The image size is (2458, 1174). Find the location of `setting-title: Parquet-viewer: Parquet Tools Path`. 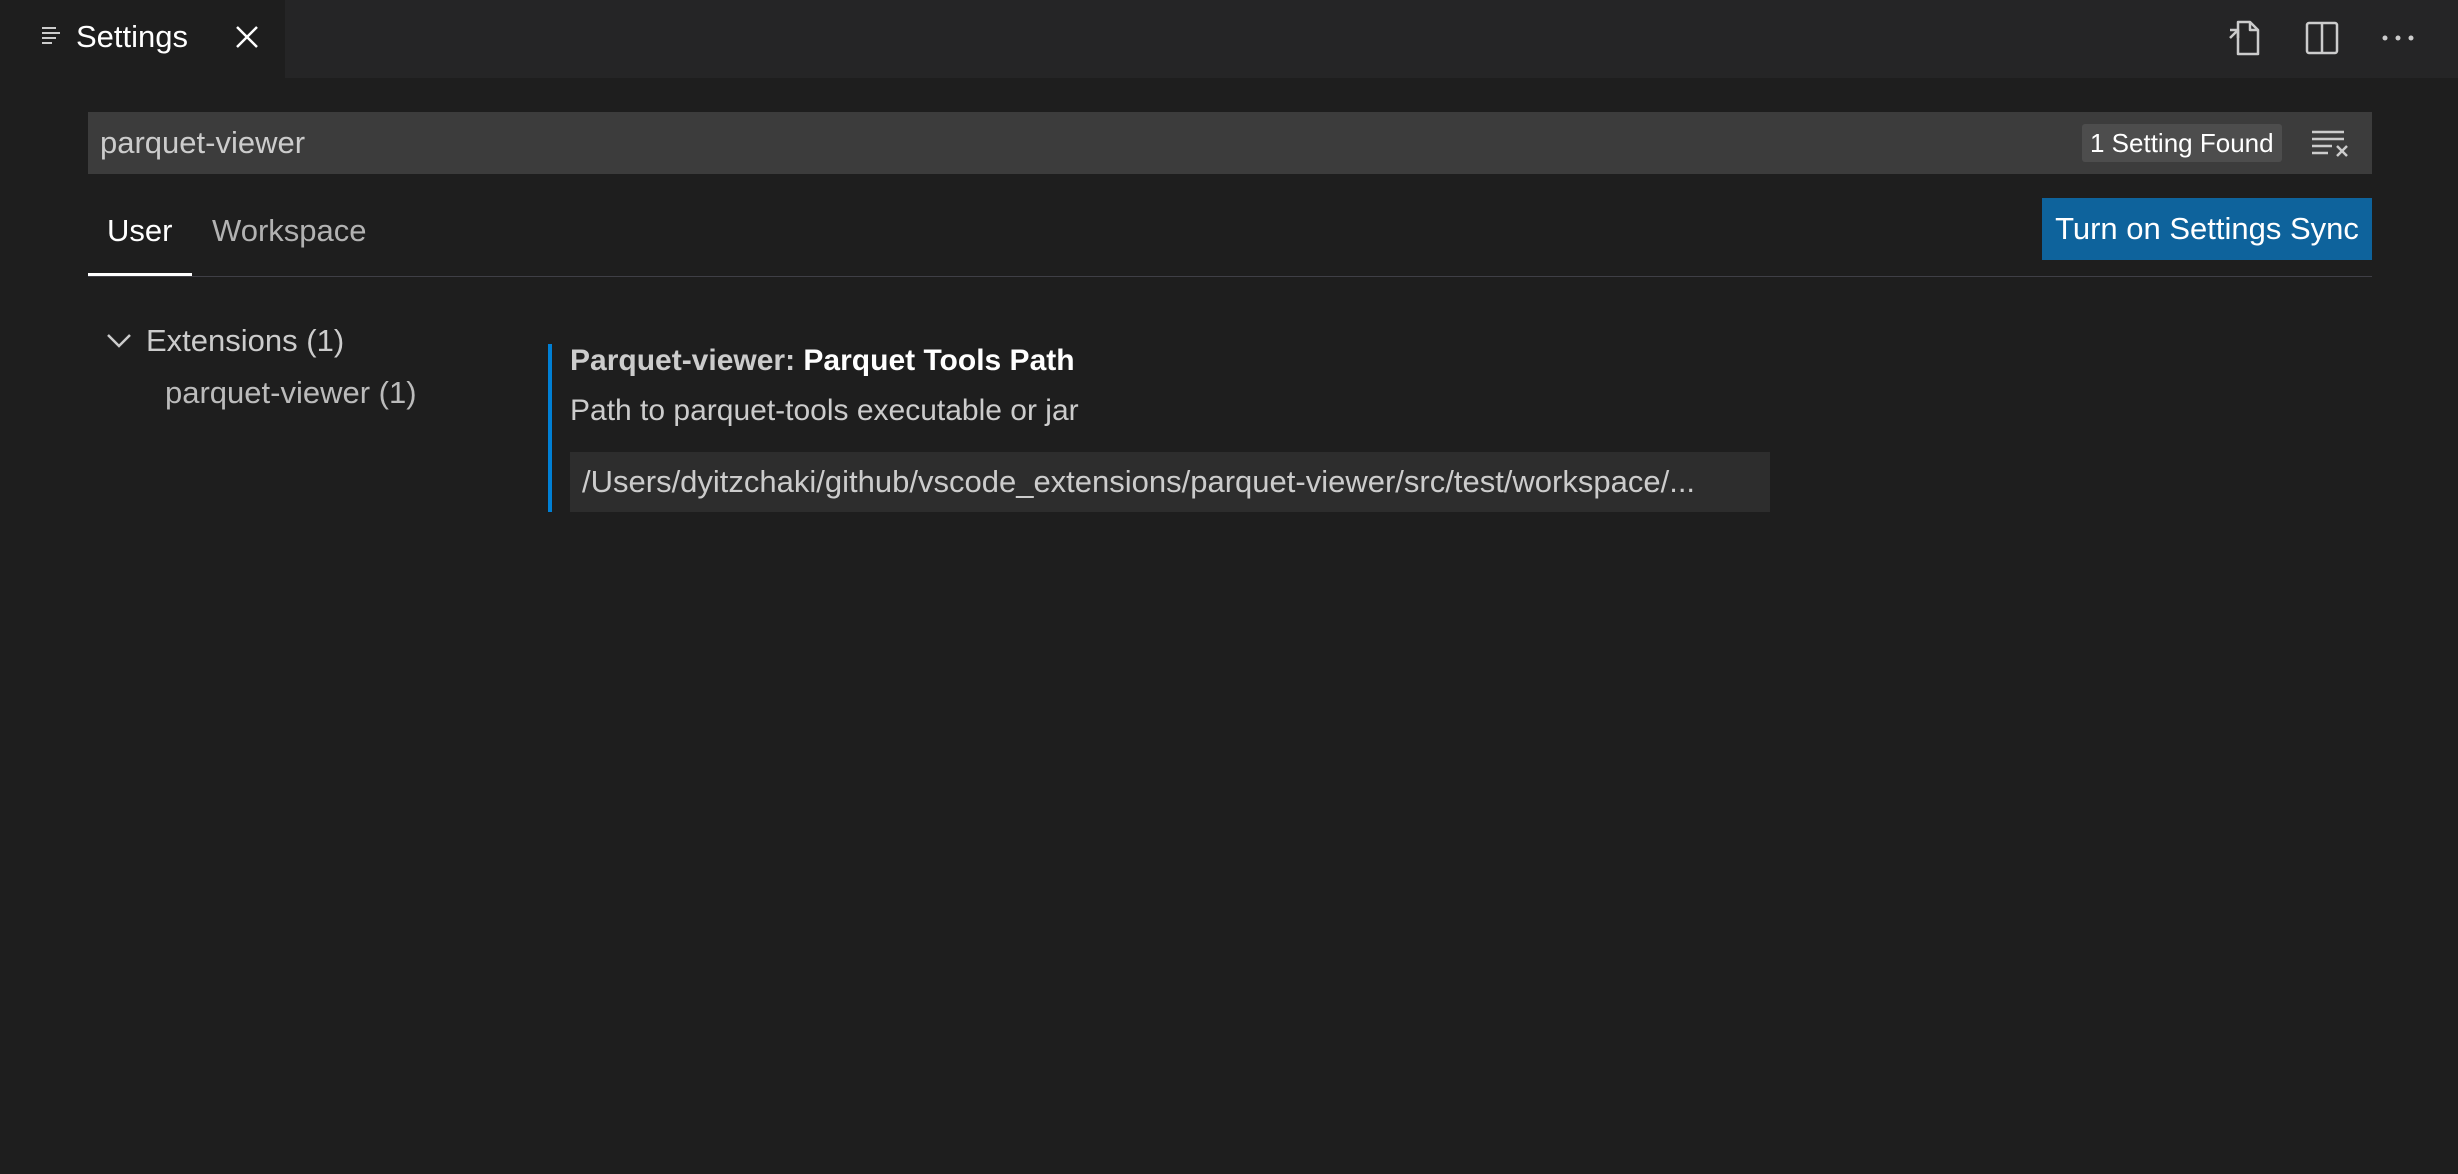

setting-title: Parquet-viewer: Parquet Tools Path is located at coordinates (822, 361).